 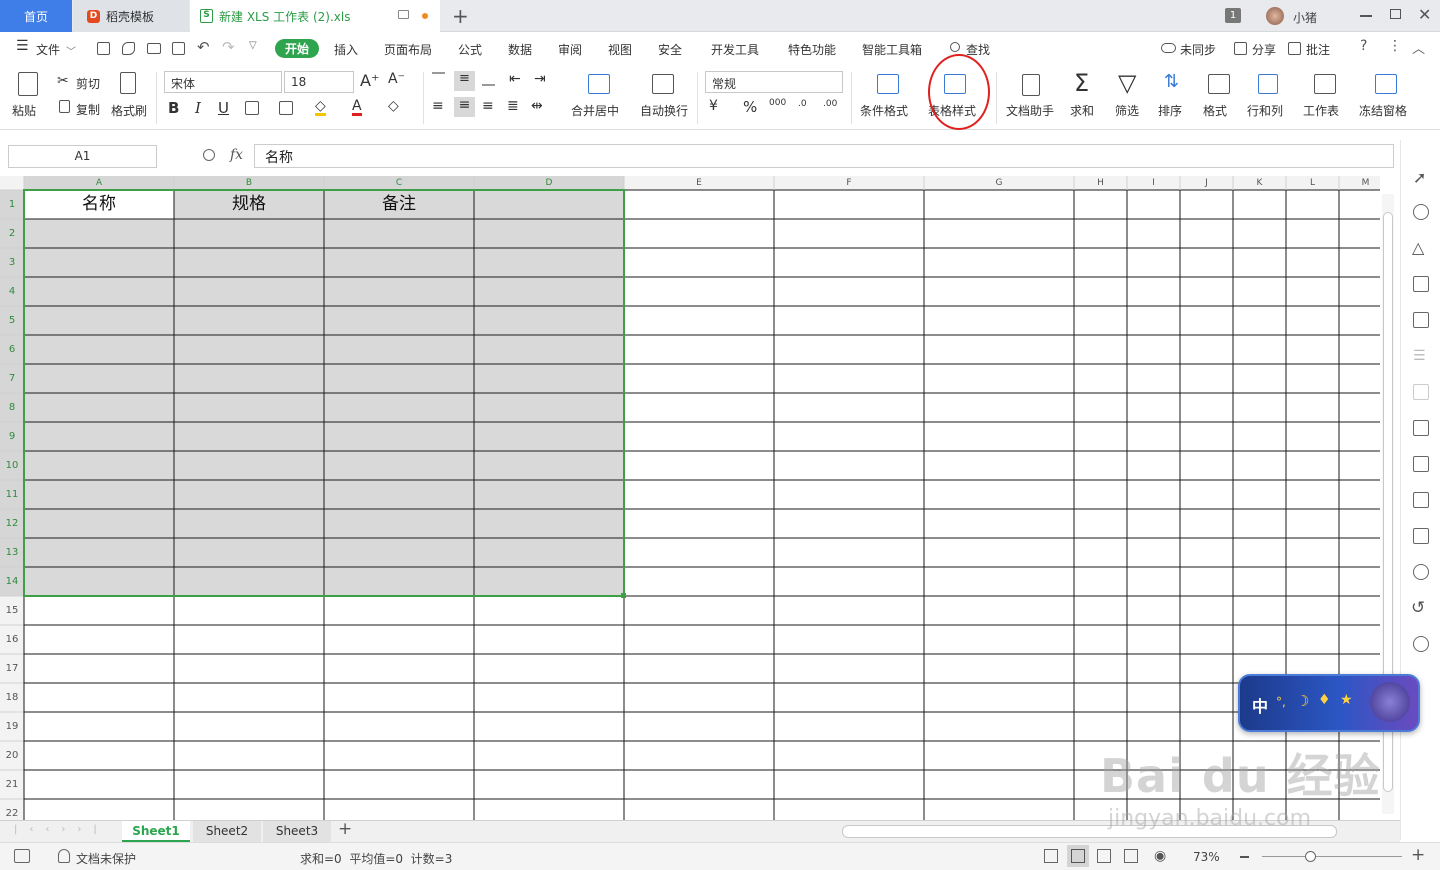 What do you see at coordinates (88, 109) in the screenshot?
I see `copy-button: 复制` at bounding box center [88, 109].